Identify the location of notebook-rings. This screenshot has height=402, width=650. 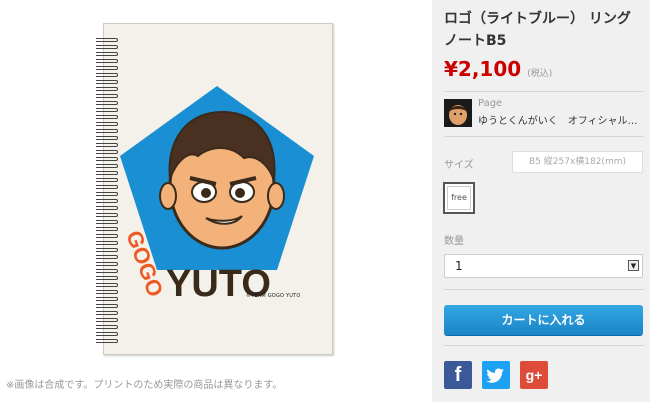
(107, 193).